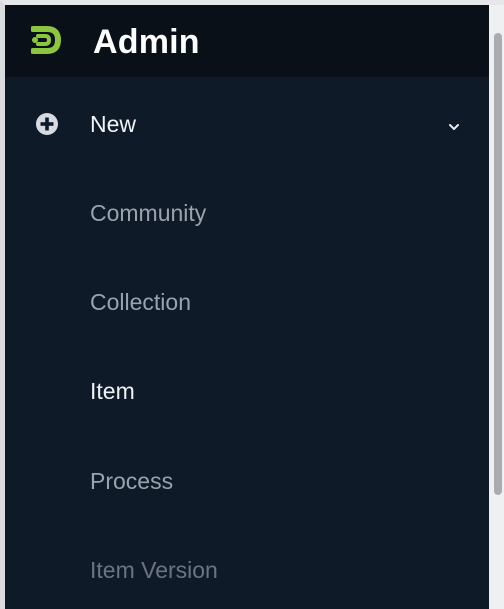 The height and width of the screenshot is (609, 504). What do you see at coordinates (112, 391) in the screenshot?
I see `menu-item-label: Item` at bounding box center [112, 391].